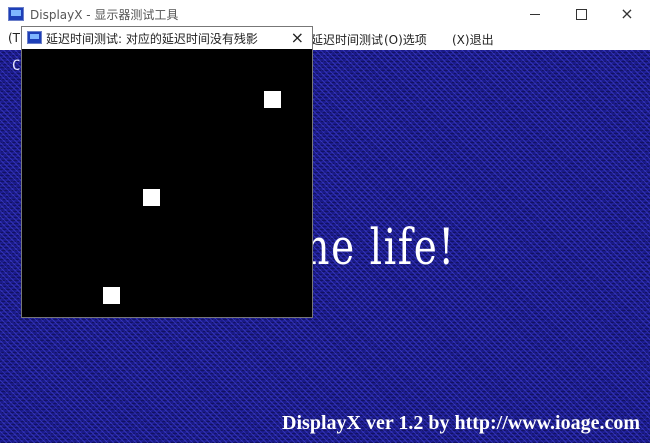  I want to click on window-titlebar: DisplayX - 显示器测试工具 ×, so click(325, 14).